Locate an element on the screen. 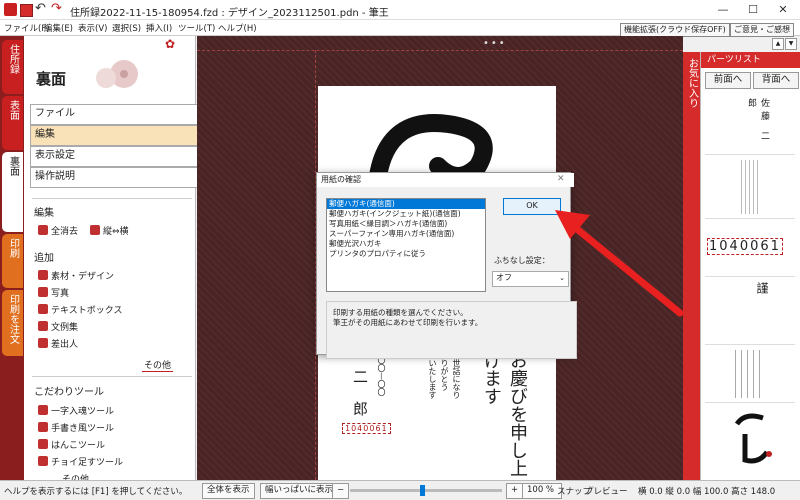 This screenshot has width=800, height=500. menu-select: 選択(S) is located at coordinates (126, 28).